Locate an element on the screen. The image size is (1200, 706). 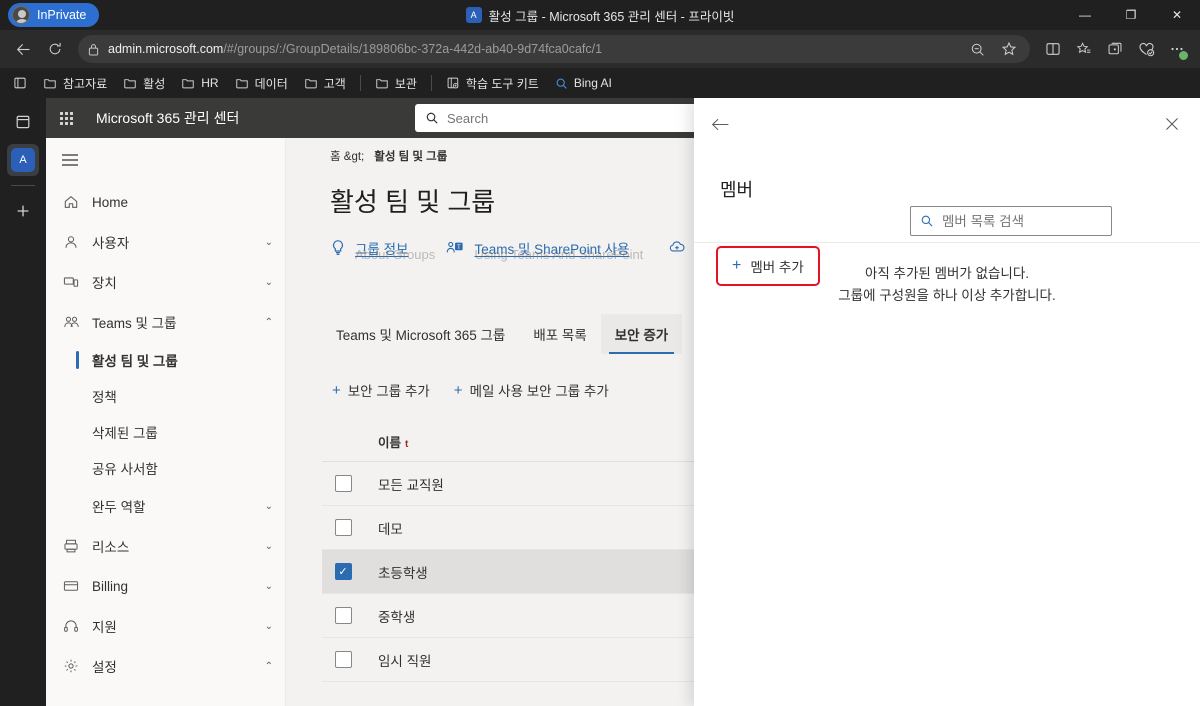
window-title-area: A 활성 그룹 - Microsoft 365 관리 센터 - 프라이빗 is located at coordinates (600, 15).